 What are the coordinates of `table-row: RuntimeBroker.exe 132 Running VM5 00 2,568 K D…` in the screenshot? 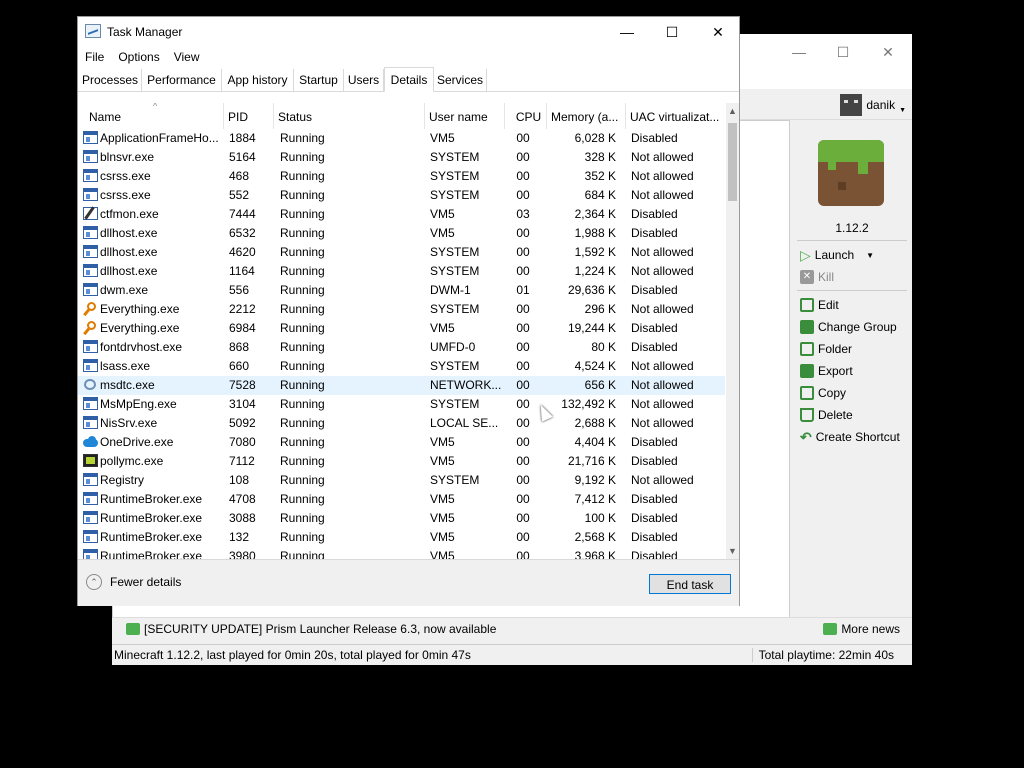 It's located at (401, 537).